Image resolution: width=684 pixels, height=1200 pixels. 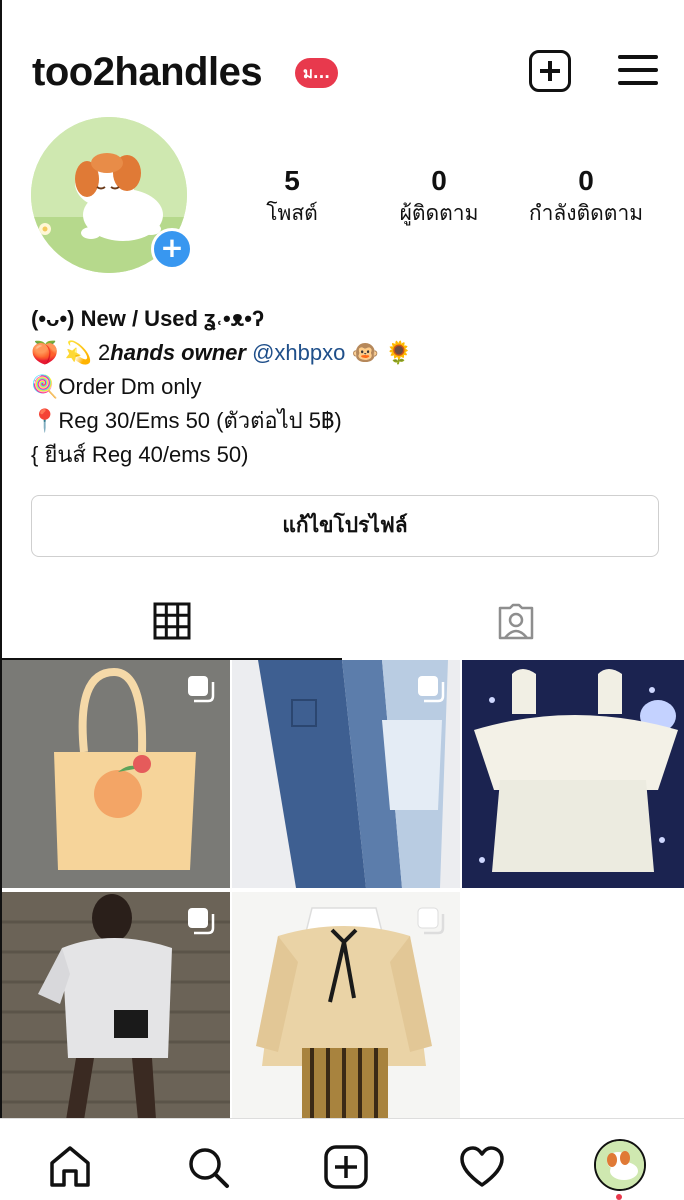 What do you see at coordinates (140, 454) in the screenshot?
I see `bio-line-5: { ยีนส์ Reg 40/ems 50)` at bounding box center [140, 454].